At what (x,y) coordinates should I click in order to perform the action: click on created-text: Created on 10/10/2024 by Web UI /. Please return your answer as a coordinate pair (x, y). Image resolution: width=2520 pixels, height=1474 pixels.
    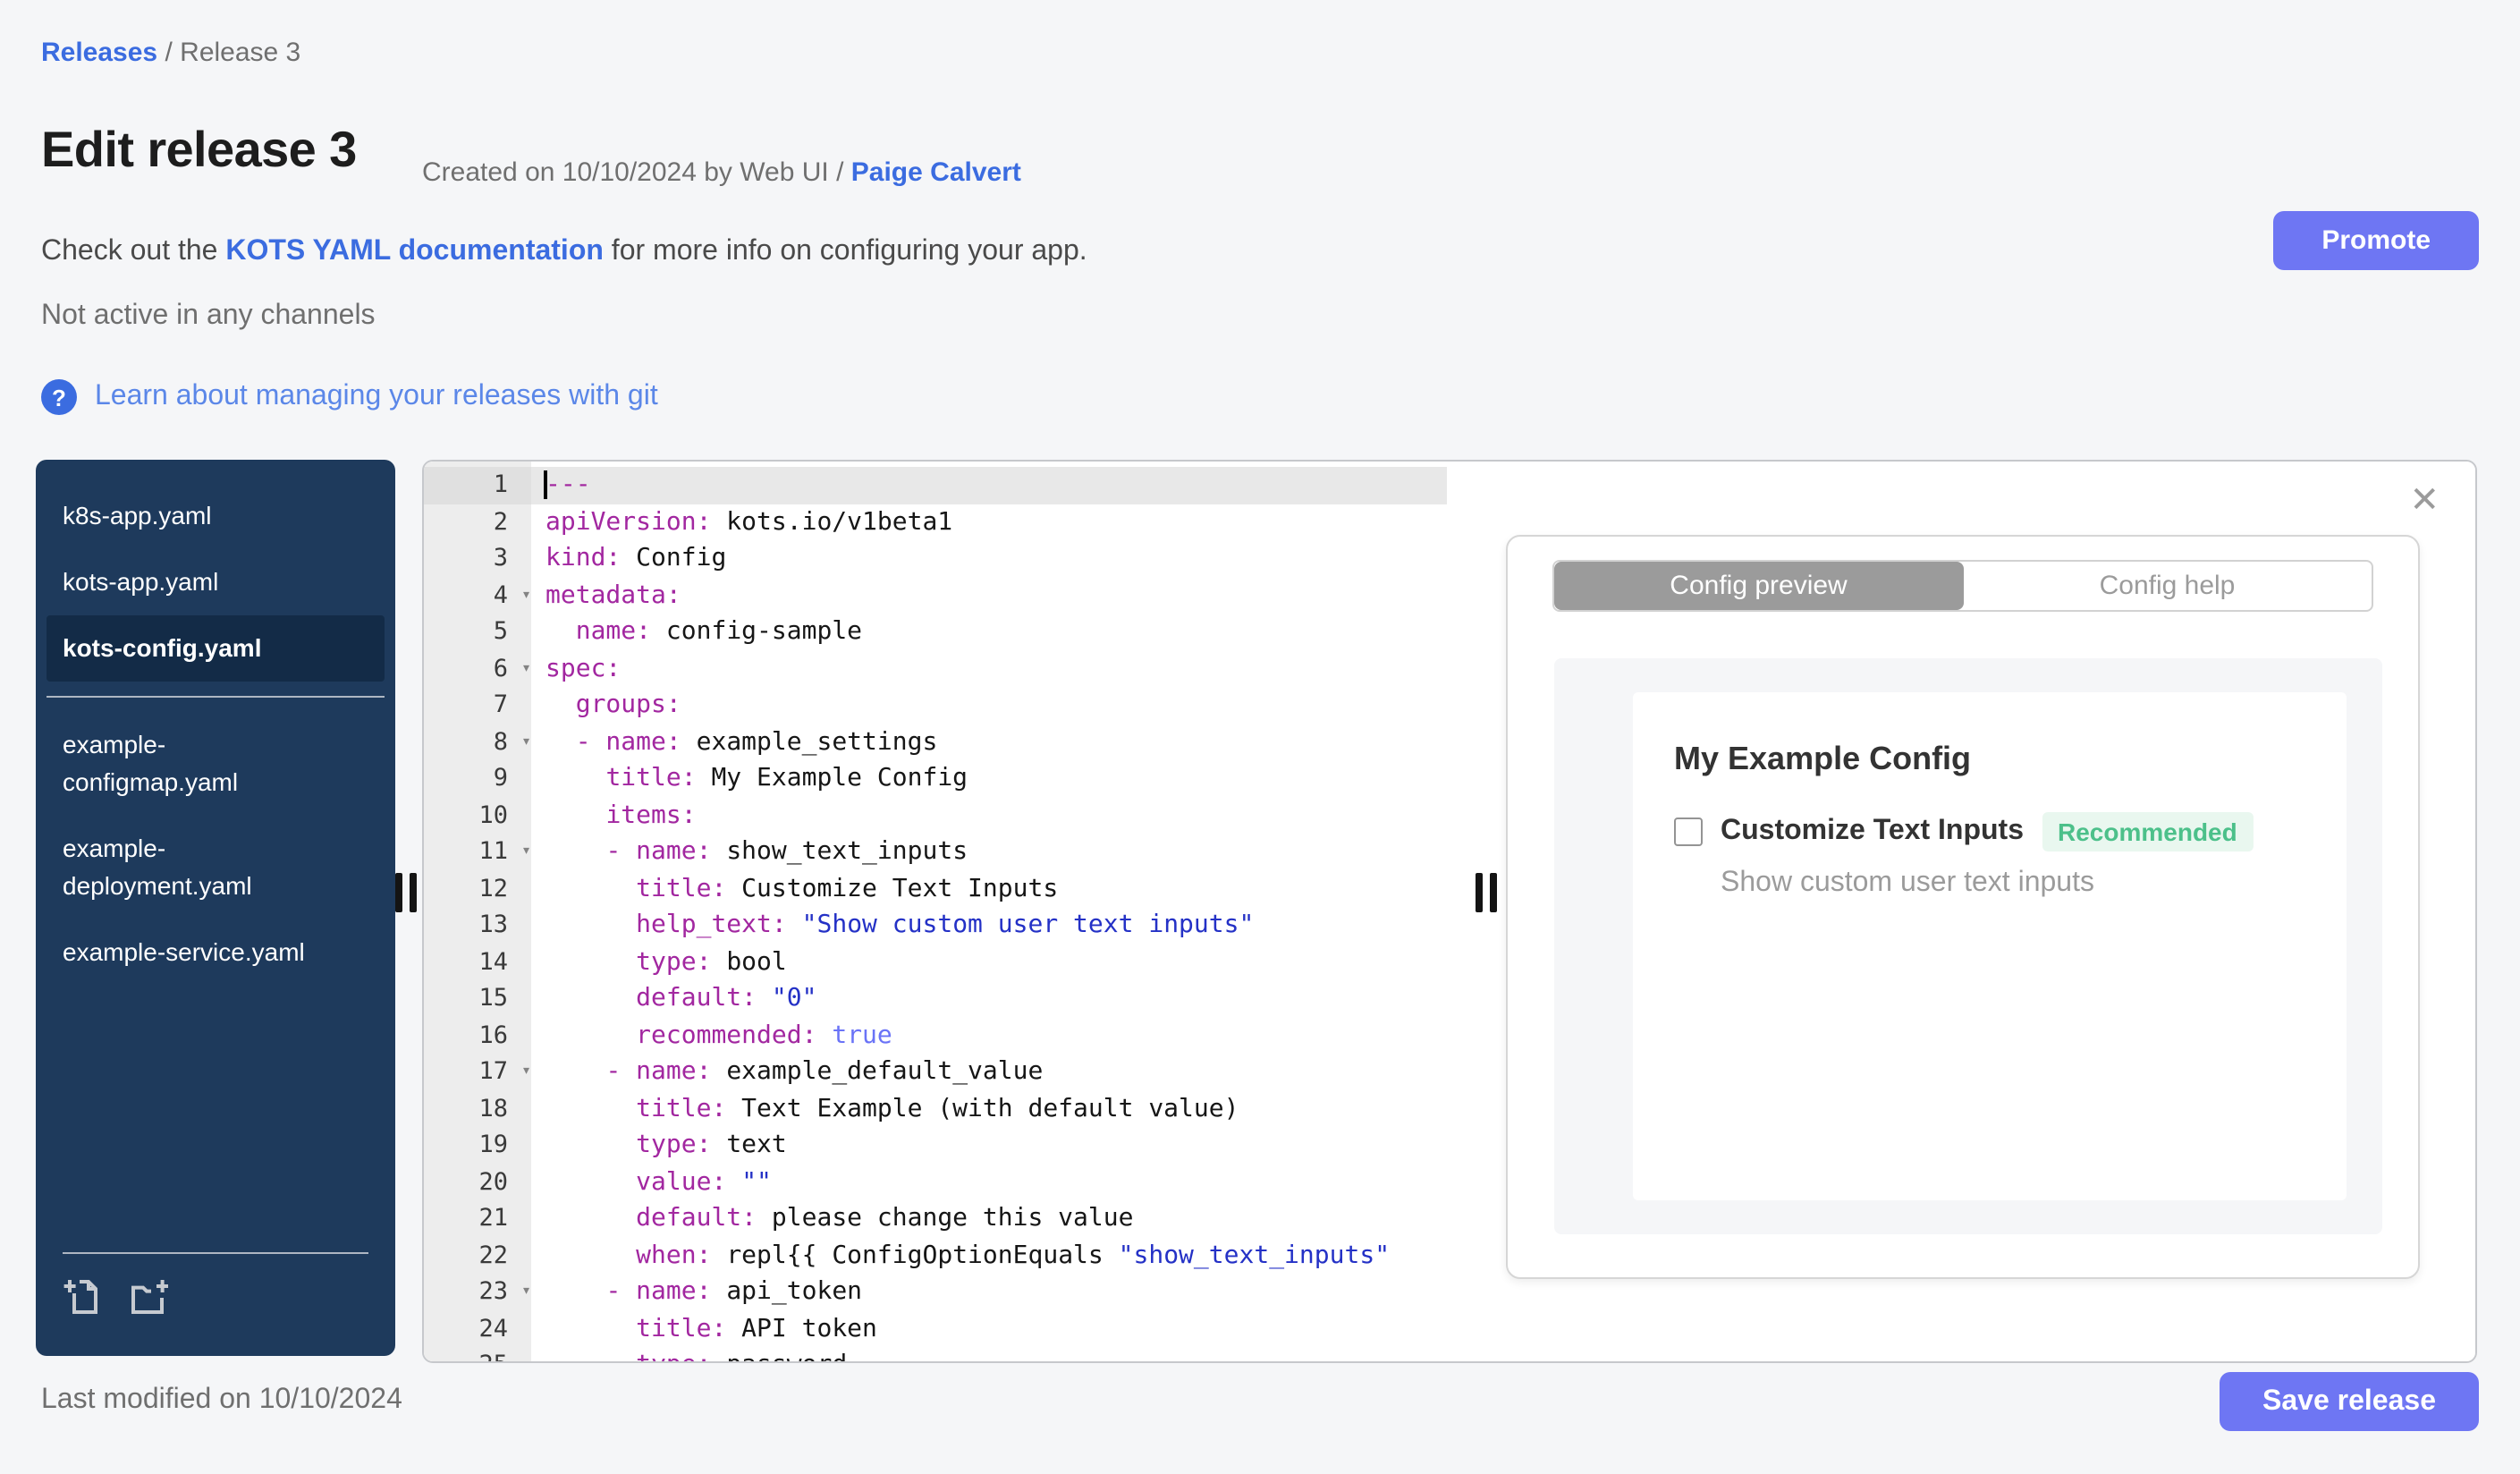
    Looking at the image, I should click on (636, 172).